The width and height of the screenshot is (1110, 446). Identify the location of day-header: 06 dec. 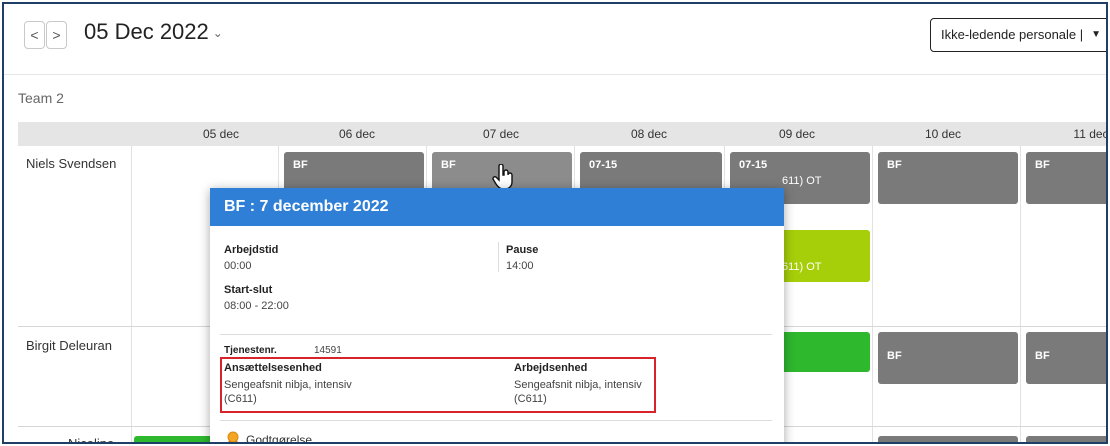
(357, 134).